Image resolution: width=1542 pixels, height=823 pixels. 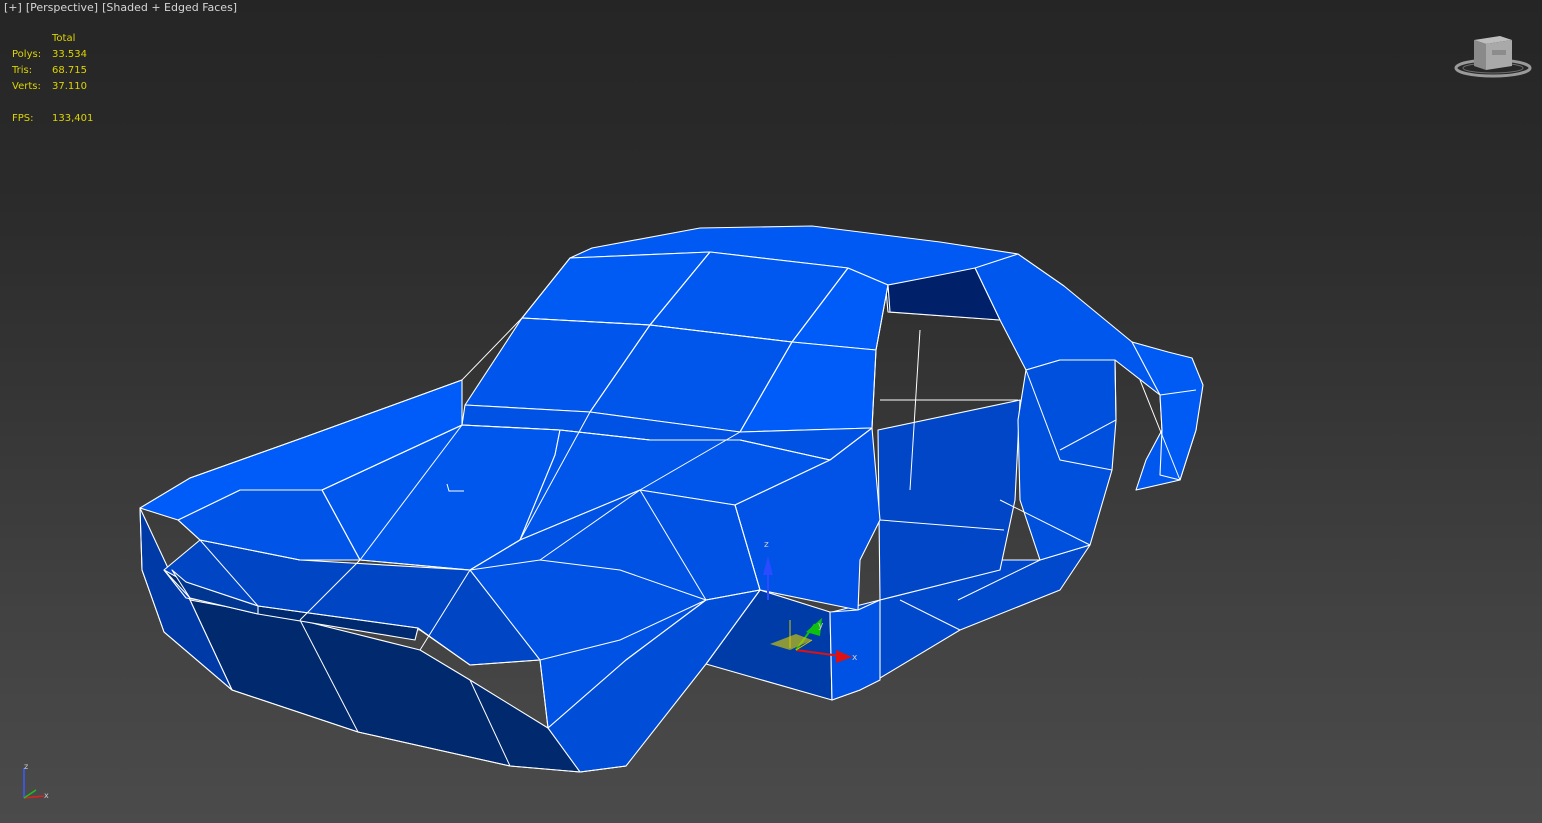 I want to click on gizmo-z-label: z, so click(x=766, y=545).